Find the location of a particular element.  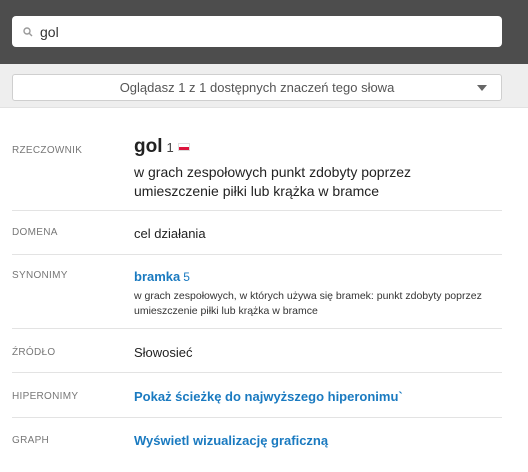

top-bar is located at coordinates (264, 32).